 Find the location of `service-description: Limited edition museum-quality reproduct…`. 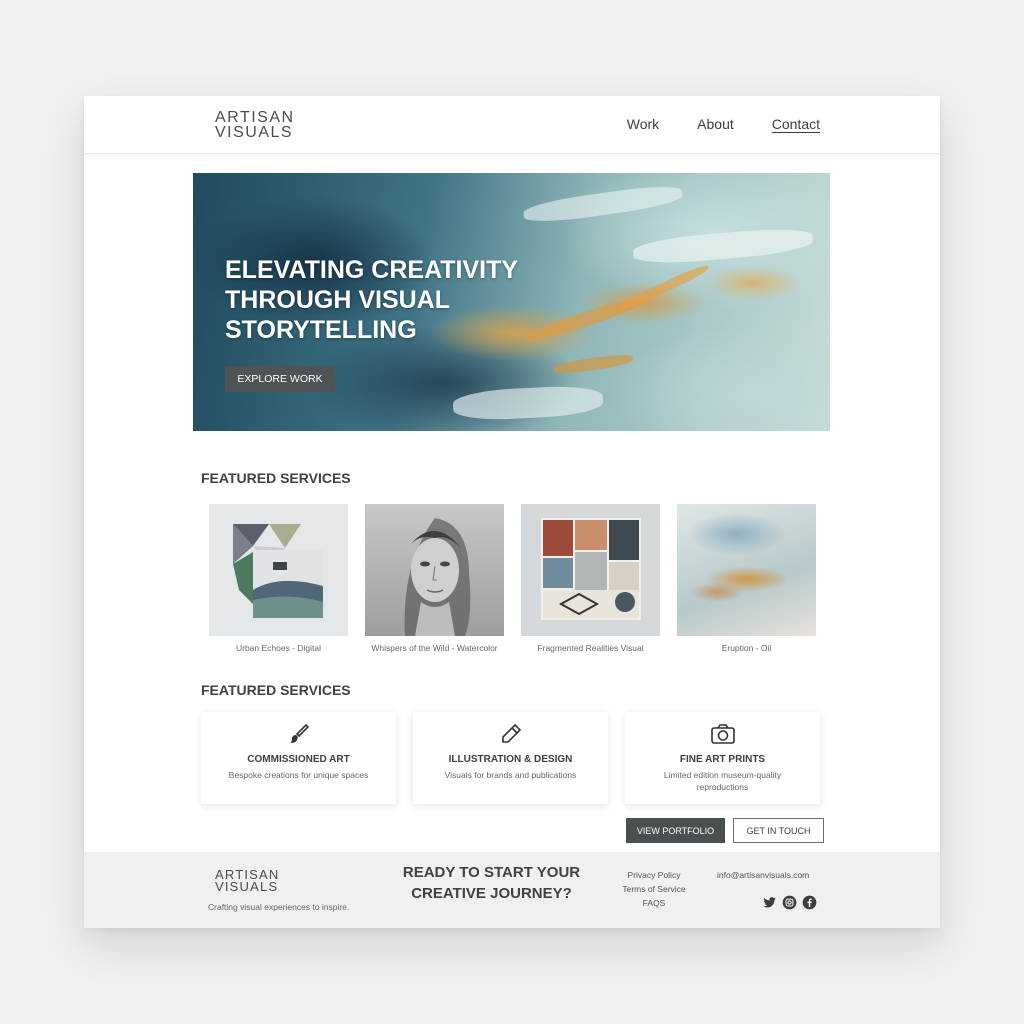

service-description: Limited edition museum-quality reproduct… is located at coordinates (722, 781).